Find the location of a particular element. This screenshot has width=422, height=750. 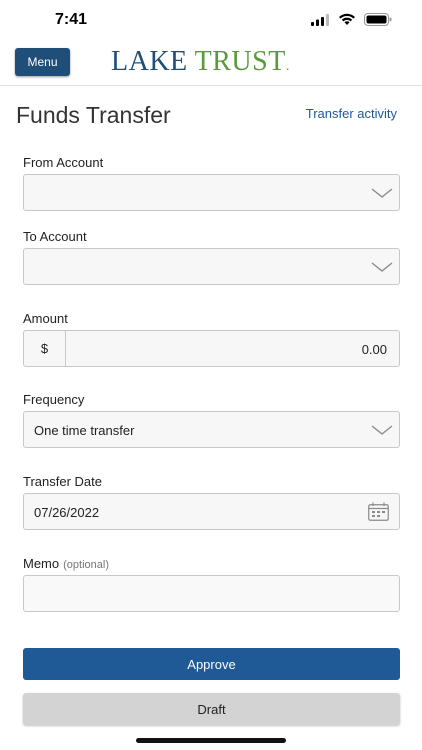

app-header: Menu LAKE TRUST. is located at coordinates (211, 63).